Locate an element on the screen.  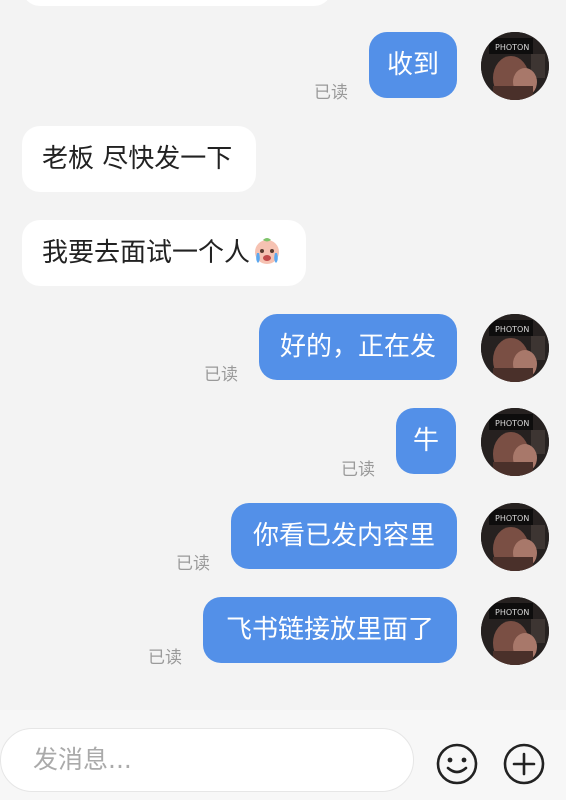
message-bubble-outgoing: 飞书链接放里面了 is located at coordinates (330, 630).